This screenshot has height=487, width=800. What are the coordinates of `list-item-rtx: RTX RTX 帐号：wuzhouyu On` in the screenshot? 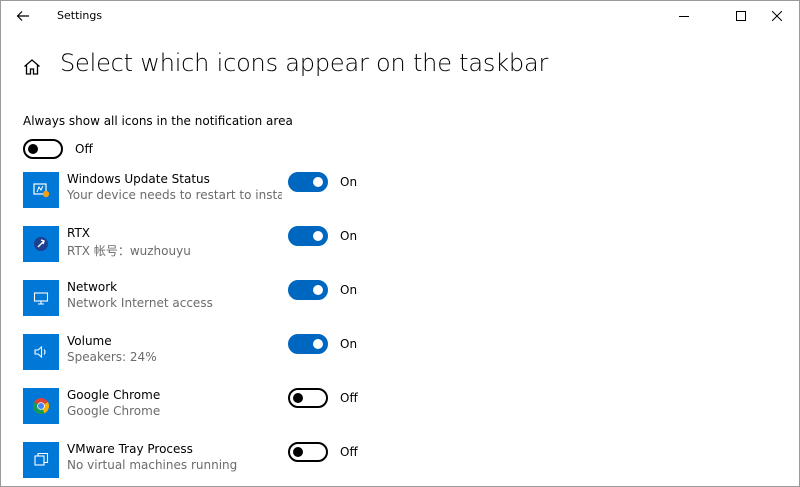 It's located at (403, 244).